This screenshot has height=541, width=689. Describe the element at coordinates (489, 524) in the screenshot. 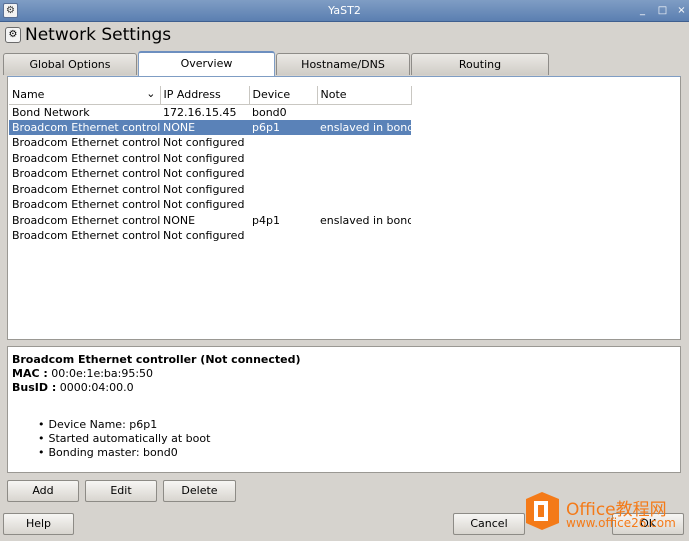

I see `cancel-button: Cancel` at that location.